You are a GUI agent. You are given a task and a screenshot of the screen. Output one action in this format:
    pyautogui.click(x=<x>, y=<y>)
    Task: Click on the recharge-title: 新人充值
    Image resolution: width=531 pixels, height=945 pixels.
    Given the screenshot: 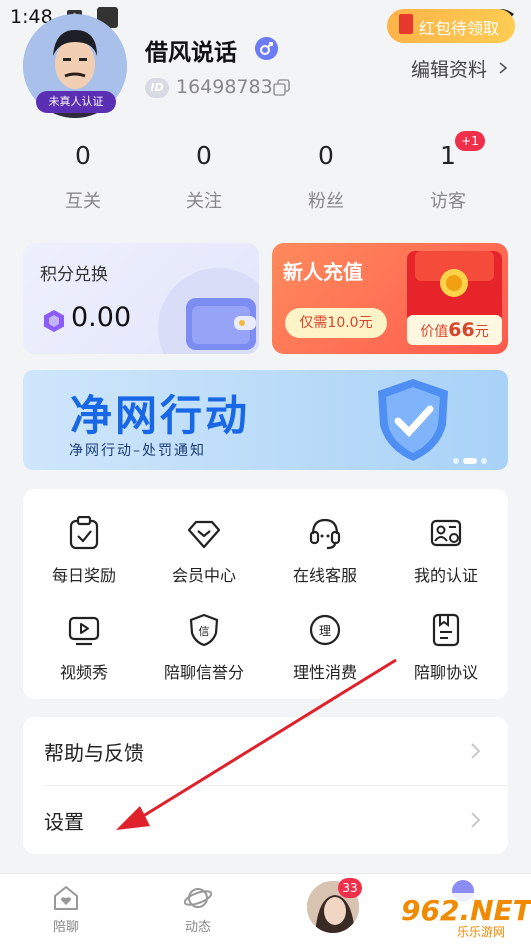 What is the action you would take?
    pyautogui.click(x=323, y=272)
    